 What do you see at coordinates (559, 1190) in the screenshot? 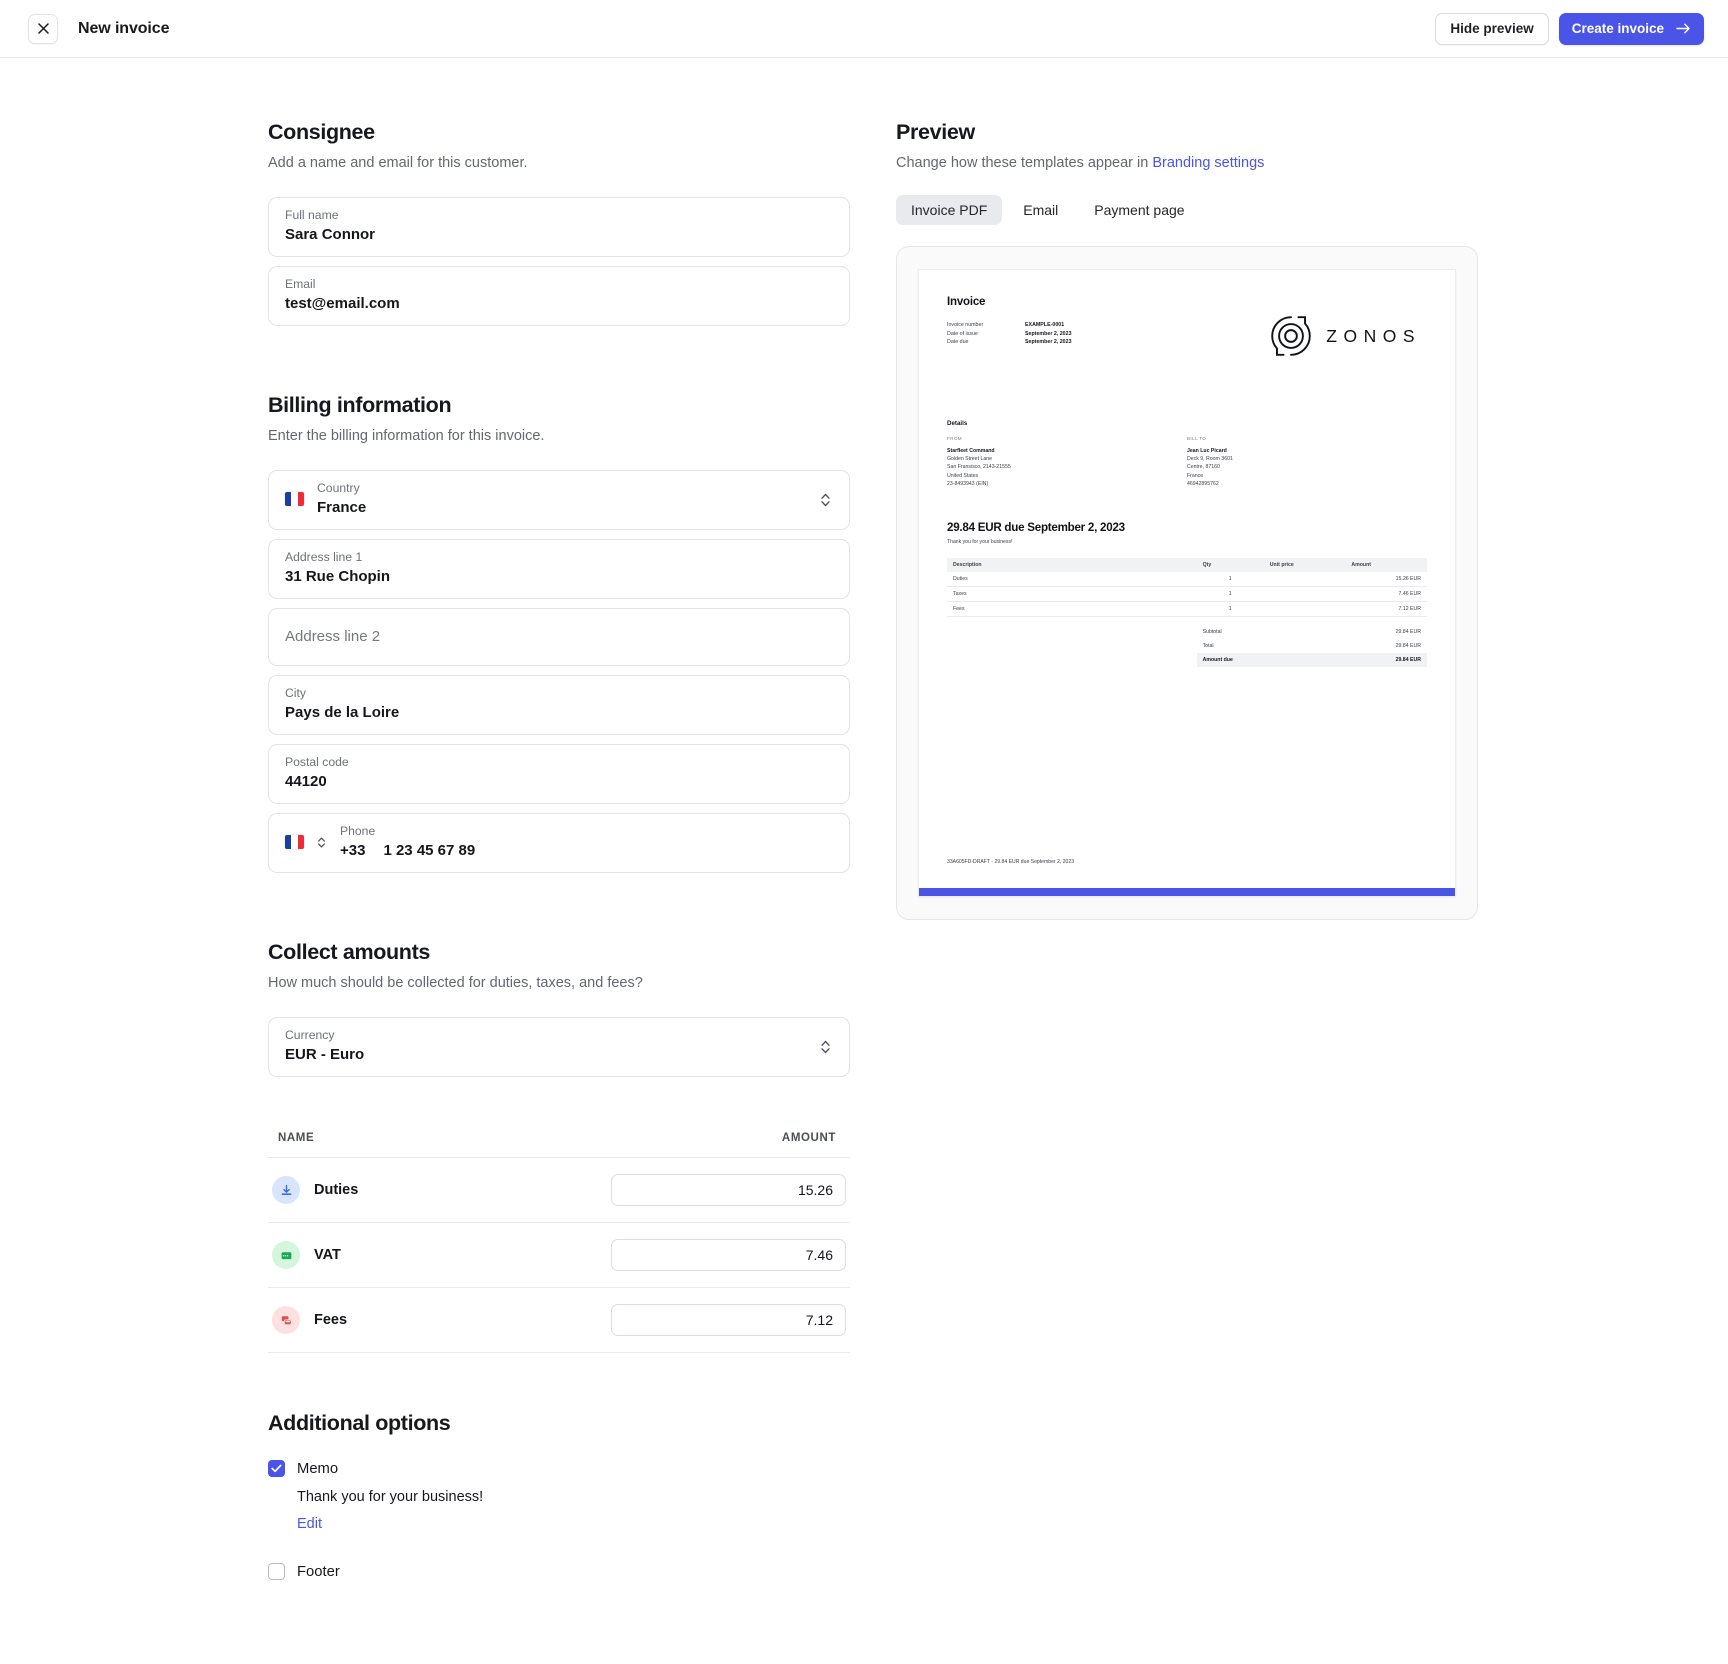
I see `table-row: Duties 15.26` at bounding box center [559, 1190].